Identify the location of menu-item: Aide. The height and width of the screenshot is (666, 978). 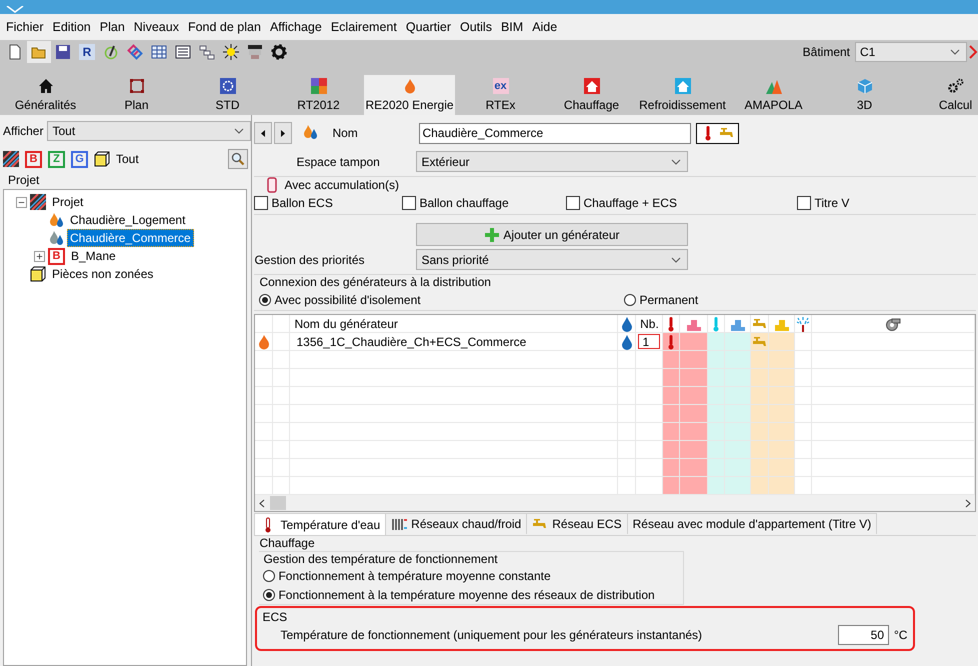
(545, 27).